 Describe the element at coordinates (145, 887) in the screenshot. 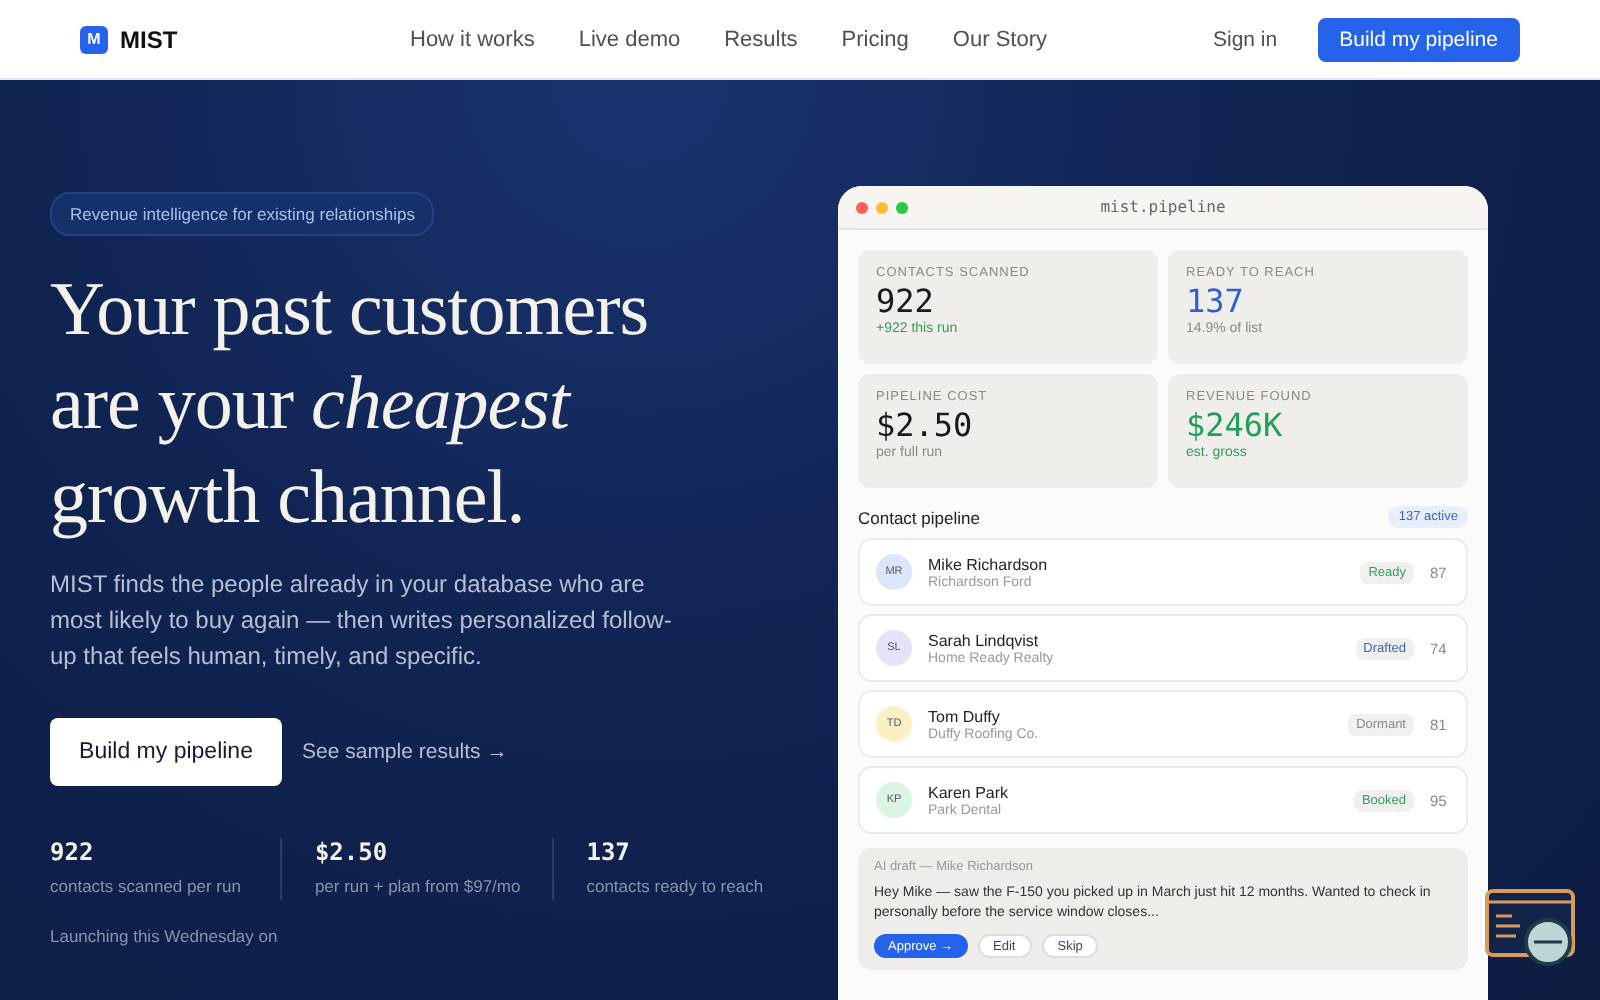

I see `stat-label: contacts scanned per run` at that location.